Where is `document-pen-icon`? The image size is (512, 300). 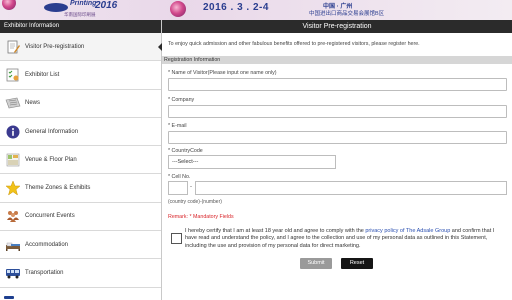
document-pen-icon is located at coordinates (13, 47).